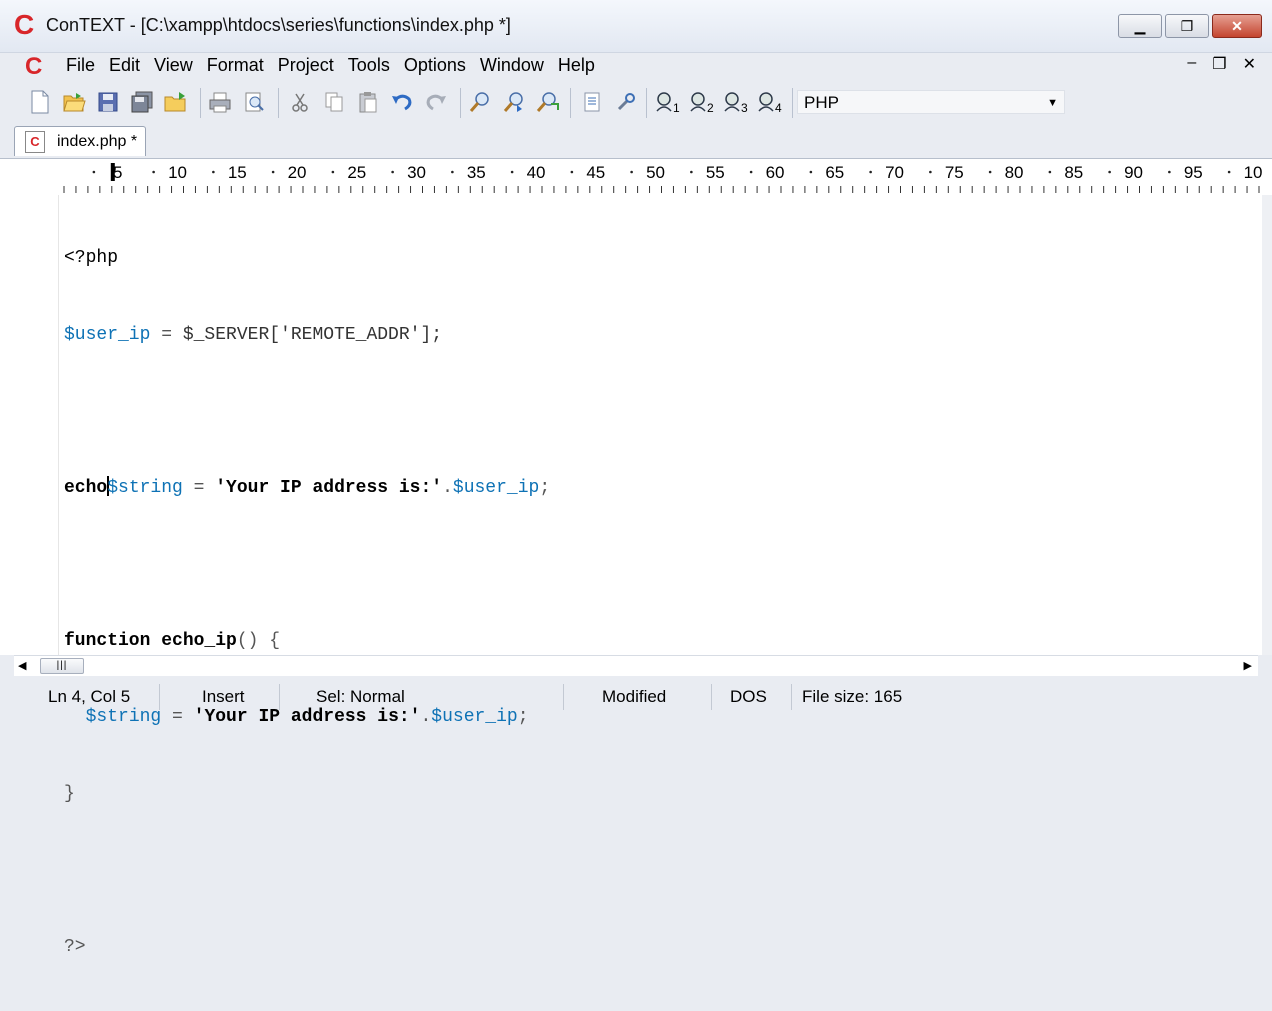 The height and width of the screenshot is (1011, 1272). Describe the element at coordinates (536, 172) in the screenshot. I see `ruler-label: 40` at that location.